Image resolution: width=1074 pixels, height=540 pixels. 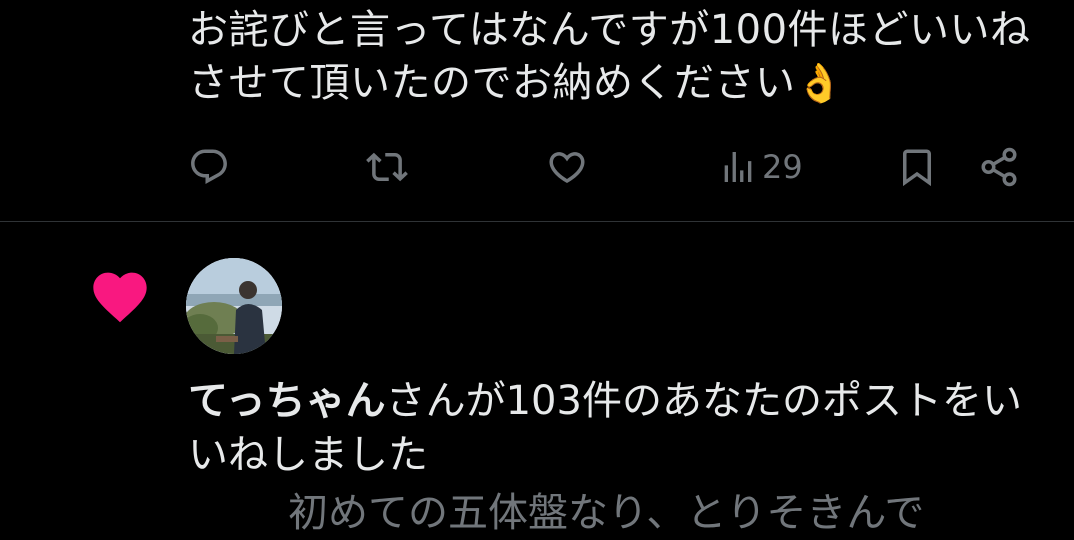 What do you see at coordinates (760, 167) in the screenshot?
I see `views-button: 29` at bounding box center [760, 167].